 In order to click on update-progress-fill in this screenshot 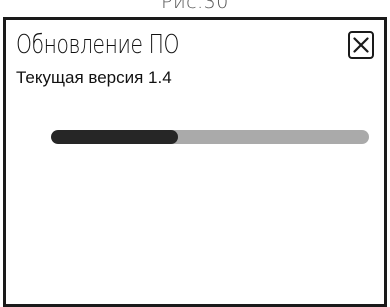, I will do `click(115, 137)`.